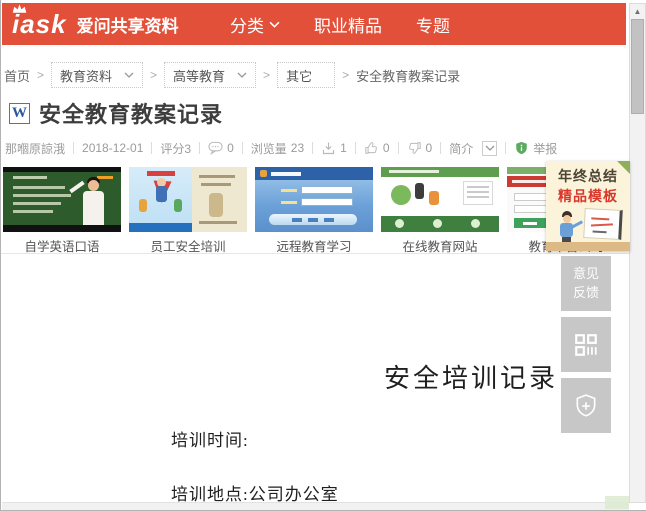 The height and width of the screenshot is (511, 646). What do you see at coordinates (127, 27) in the screenshot?
I see `logo-suffix: 爱问共享资料` at bounding box center [127, 27].